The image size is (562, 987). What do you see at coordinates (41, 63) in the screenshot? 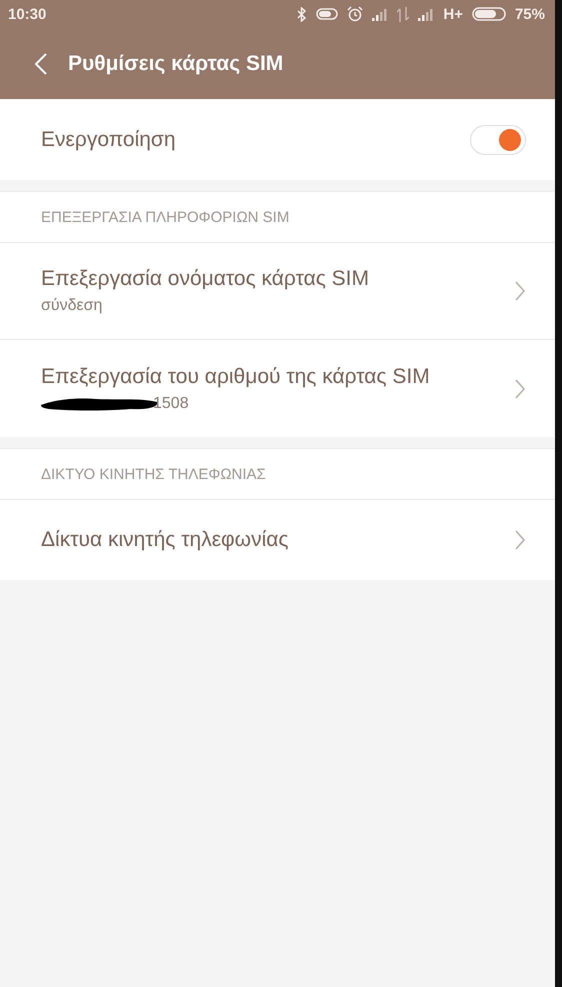
I see `back-icon` at bounding box center [41, 63].